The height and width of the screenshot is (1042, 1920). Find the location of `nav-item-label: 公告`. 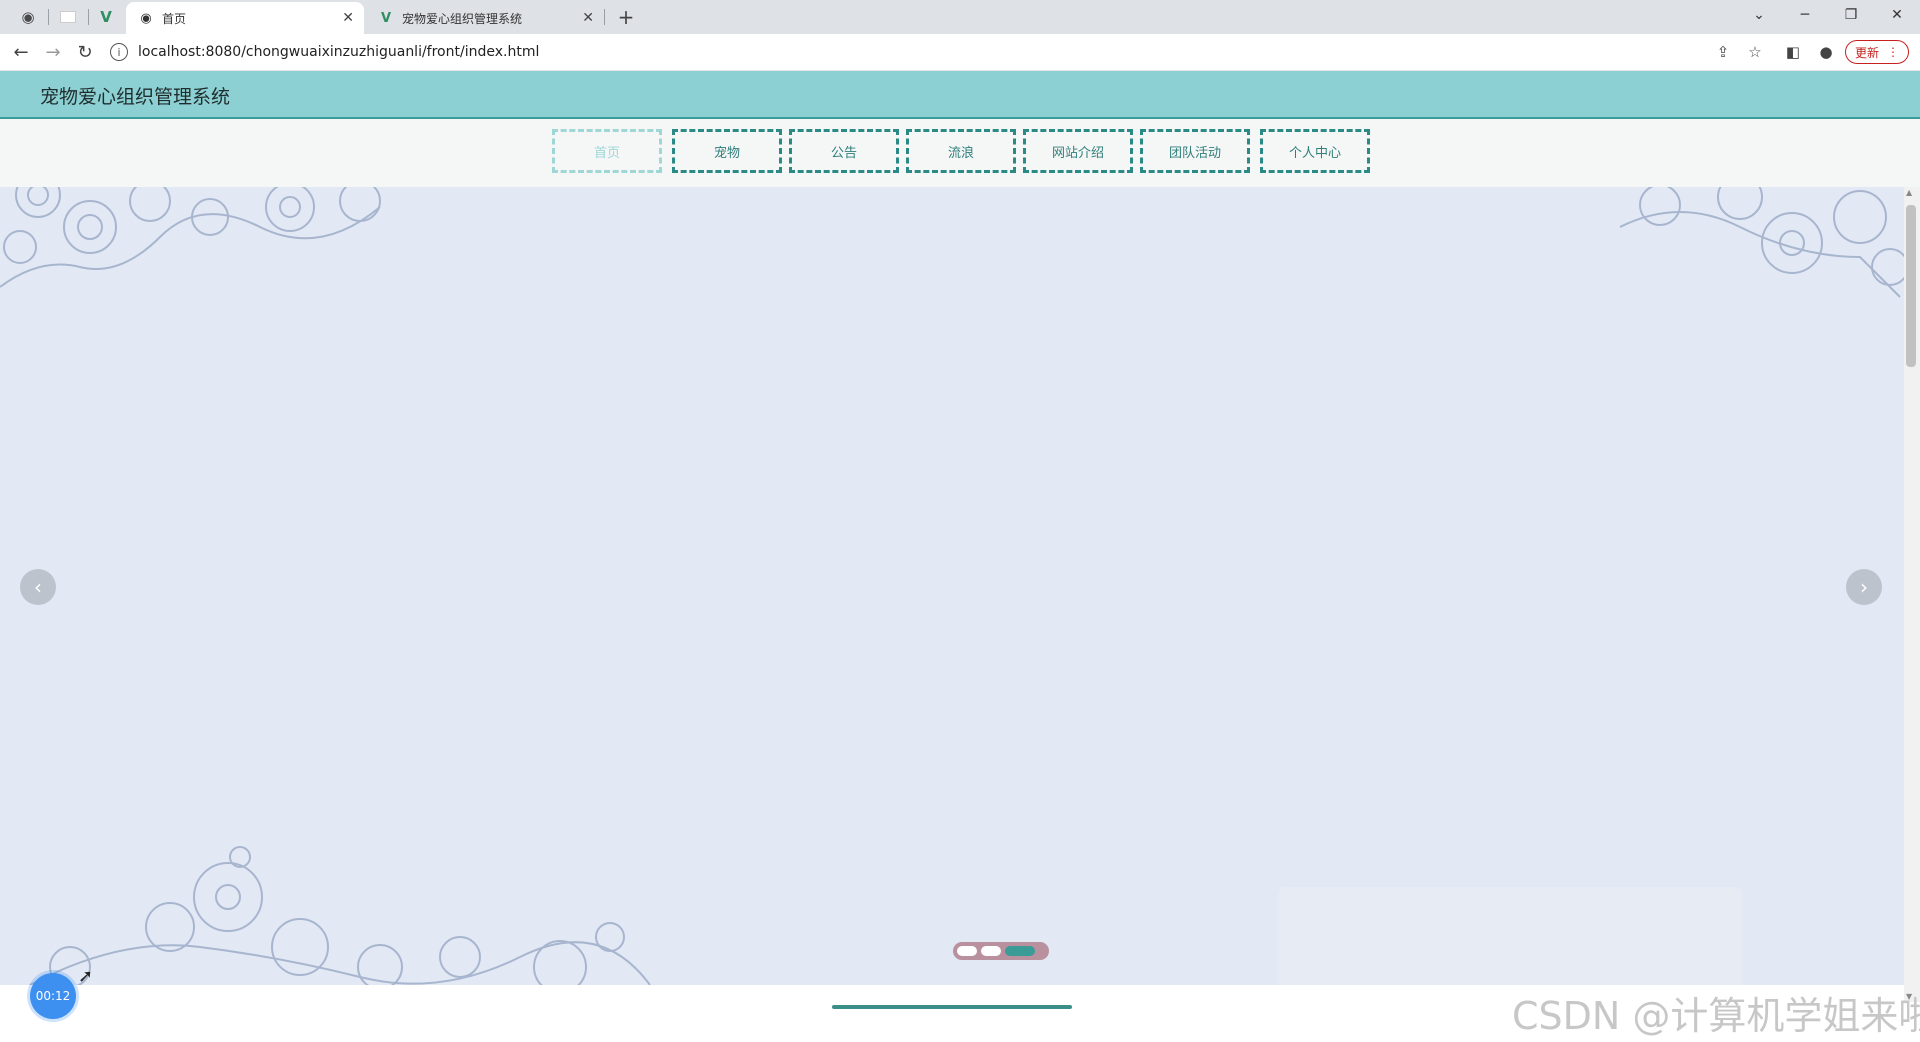

nav-item-label: 公告 is located at coordinates (843, 153).